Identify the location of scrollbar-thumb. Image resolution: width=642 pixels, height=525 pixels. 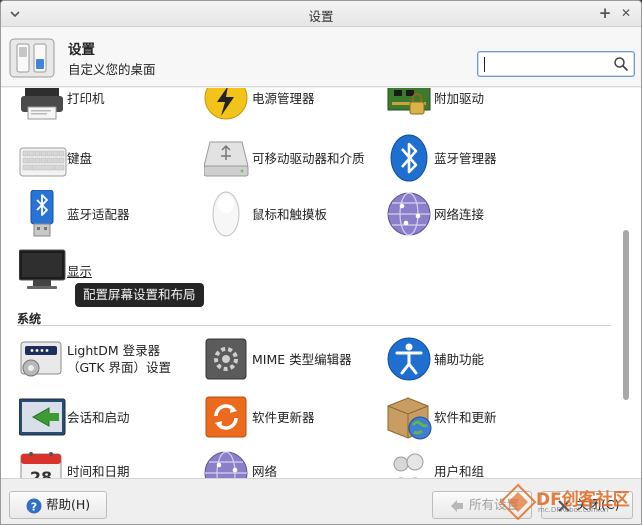
(626, 315).